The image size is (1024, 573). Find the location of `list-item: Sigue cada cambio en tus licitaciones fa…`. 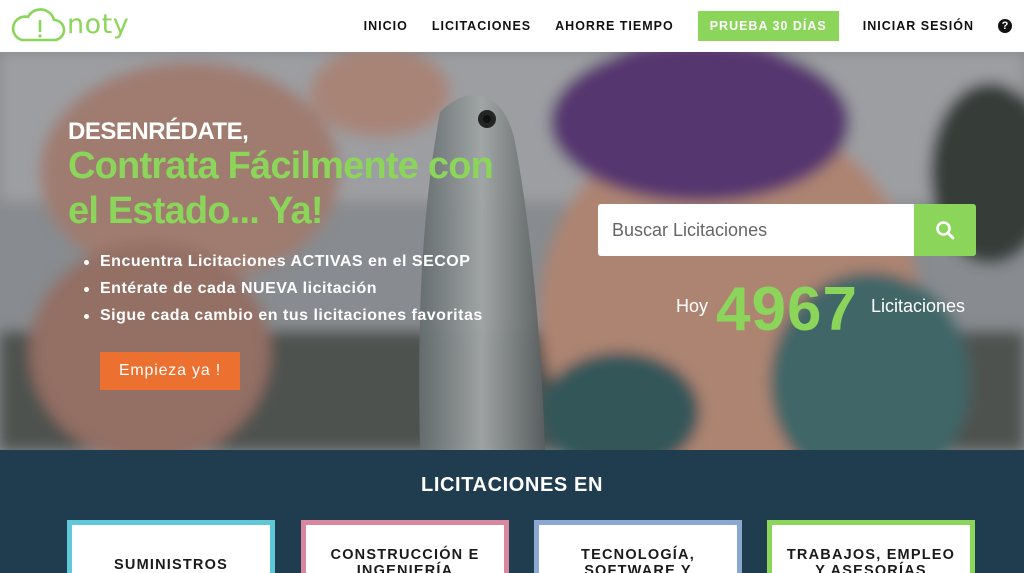

list-item: Sigue cada cambio en tus licitaciones fa… is located at coordinates (283, 316).